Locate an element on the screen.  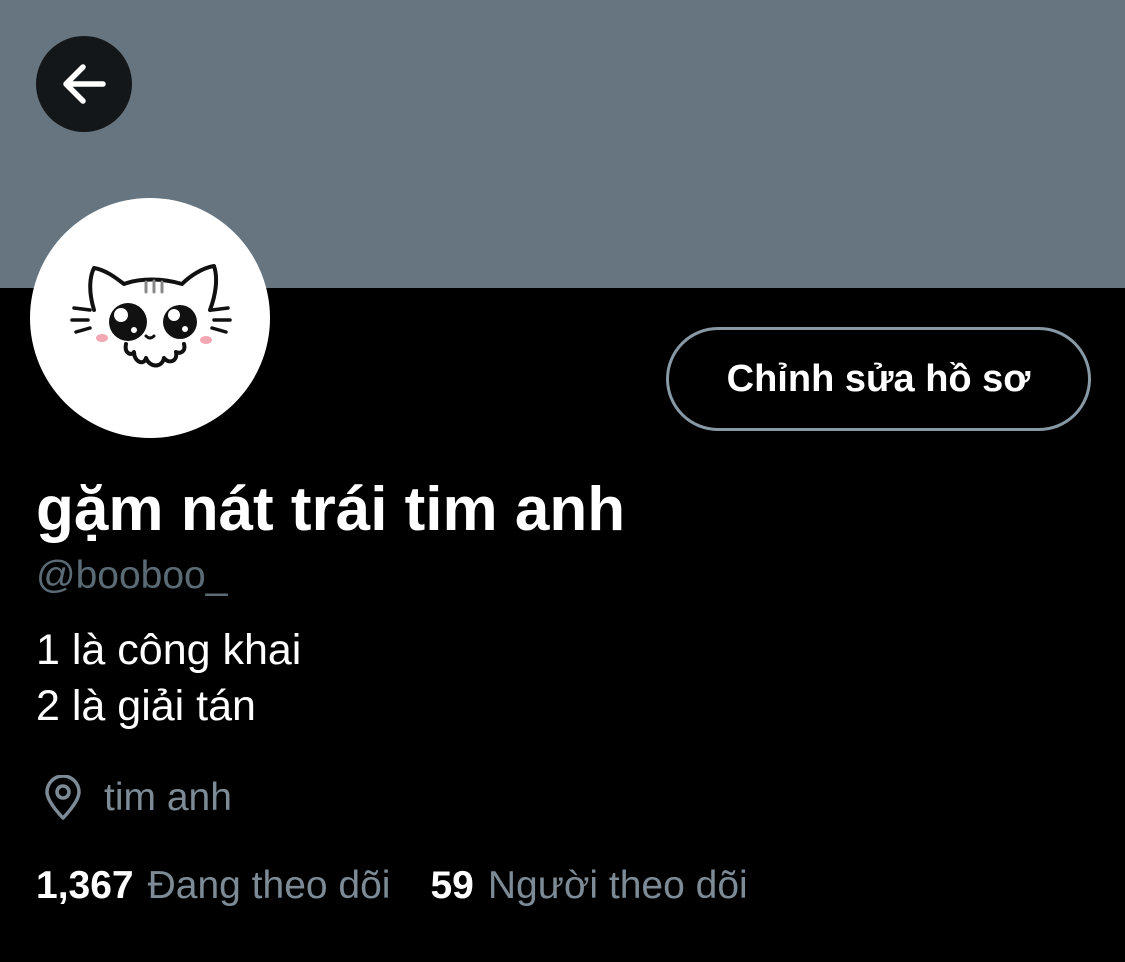
followers-count: 59 is located at coordinates (452, 885).